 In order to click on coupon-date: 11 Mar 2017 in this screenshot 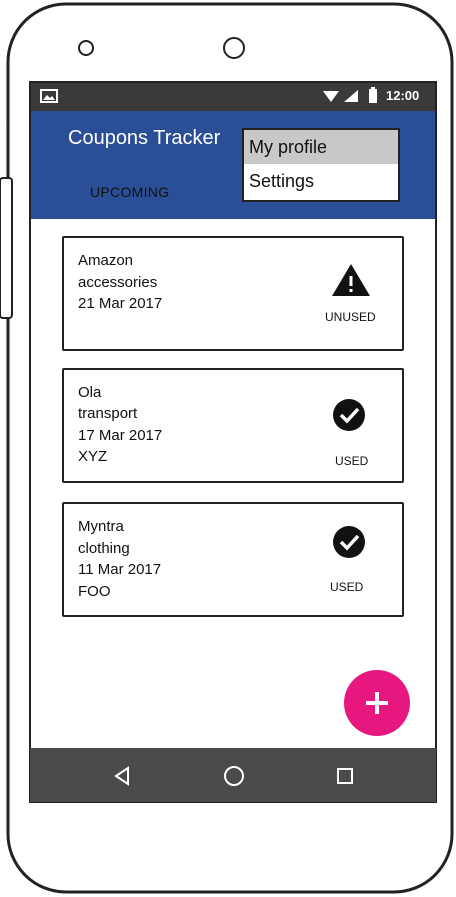, I will do `click(120, 569)`.